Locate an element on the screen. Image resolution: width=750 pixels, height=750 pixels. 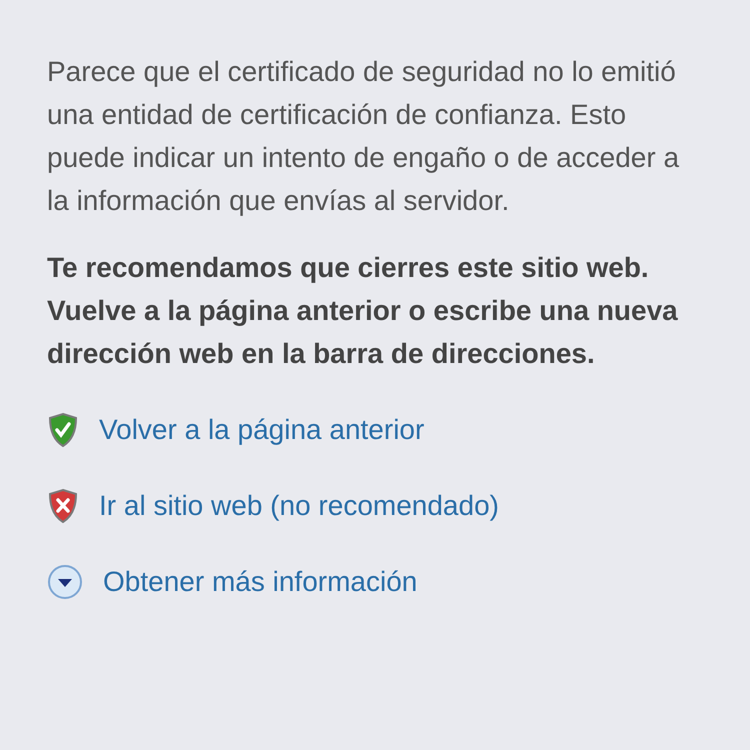
shield-check-icon is located at coordinates (63, 430).